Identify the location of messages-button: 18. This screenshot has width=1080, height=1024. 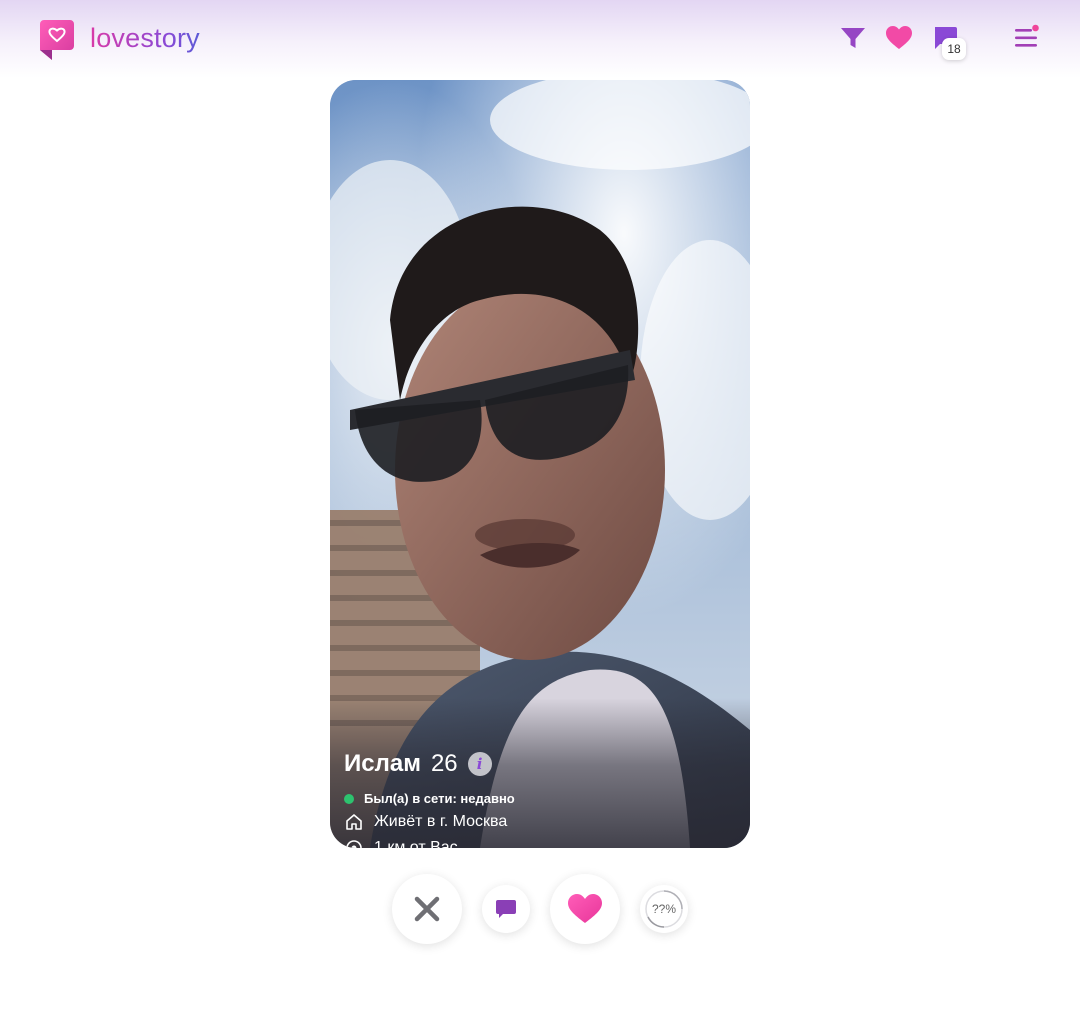
(948, 41).